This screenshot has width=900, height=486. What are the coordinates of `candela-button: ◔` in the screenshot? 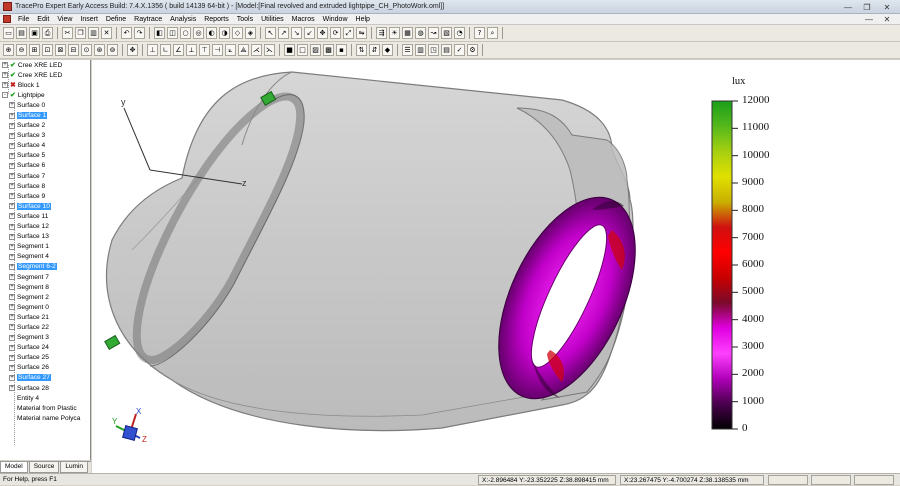 It's located at (459, 33).